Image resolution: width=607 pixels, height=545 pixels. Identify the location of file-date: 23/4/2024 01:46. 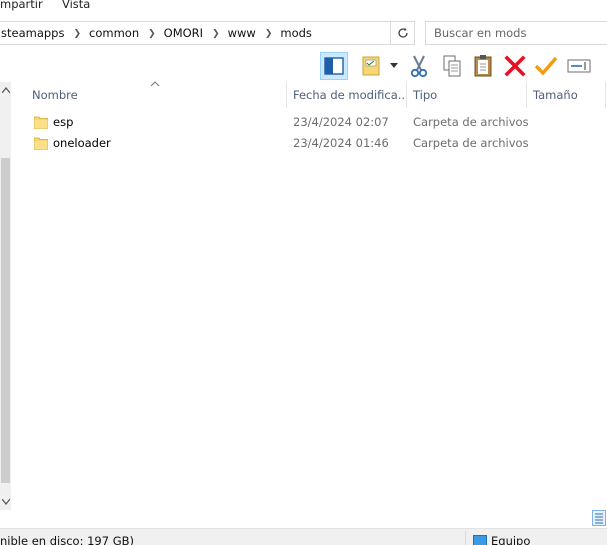
(341, 143).